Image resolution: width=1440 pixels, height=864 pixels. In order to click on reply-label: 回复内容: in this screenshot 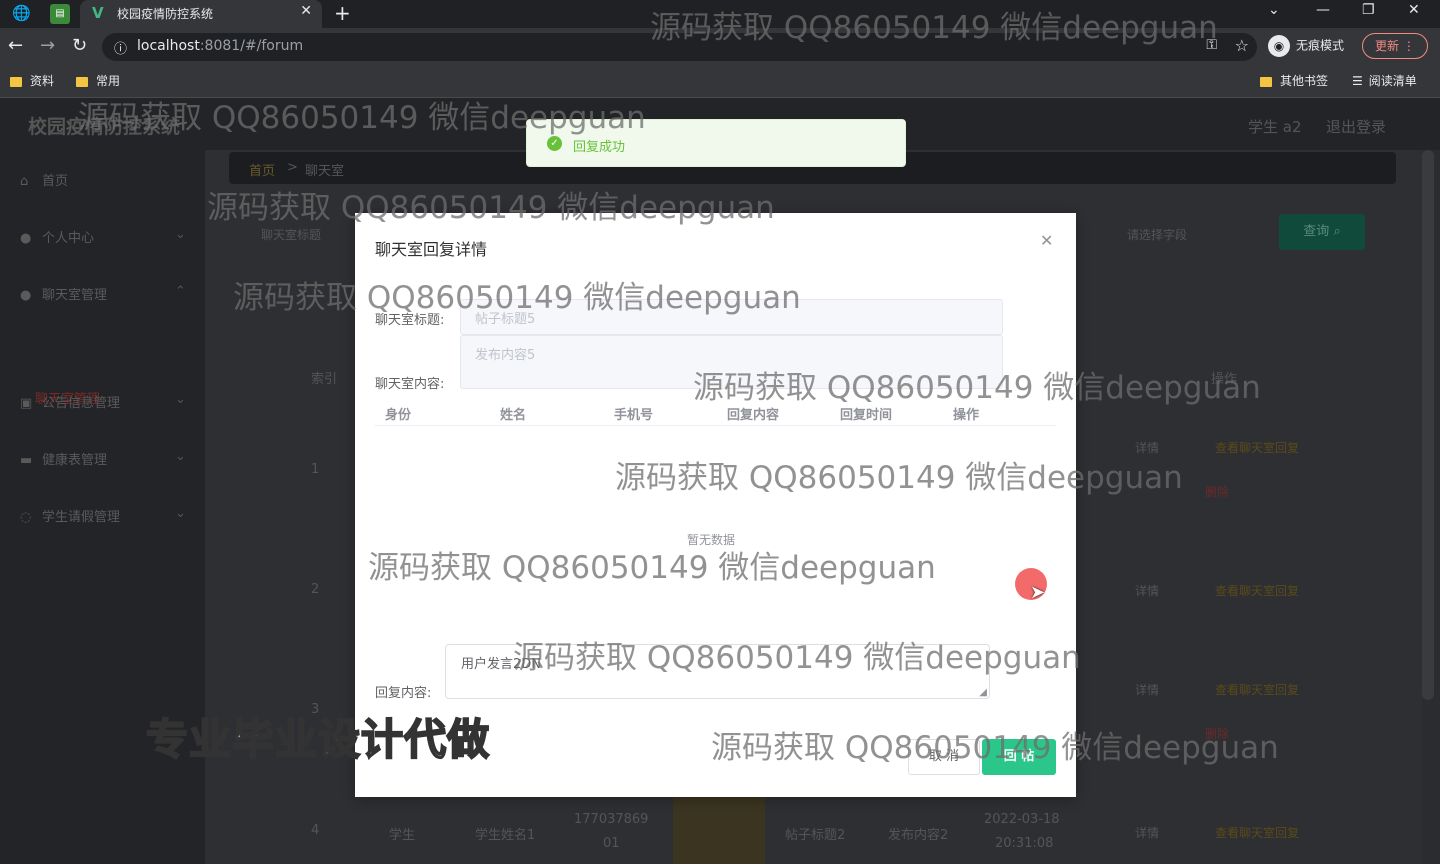, I will do `click(403, 693)`.